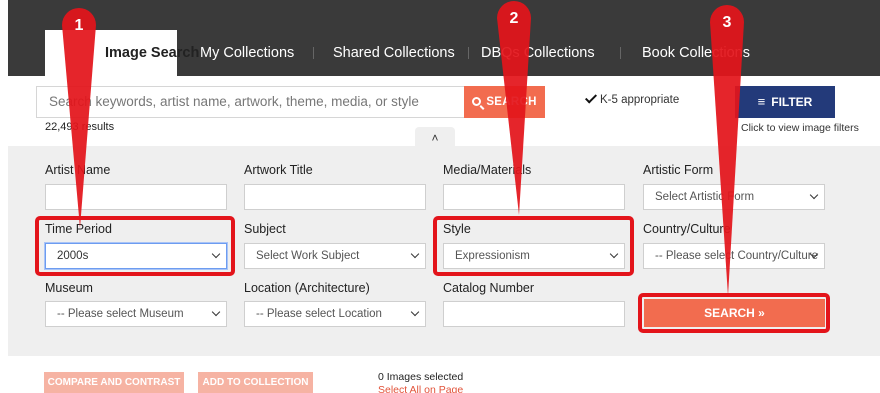 This screenshot has height=393, width=880. Describe the element at coordinates (114, 382) in the screenshot. I see `compare-contrast-button: COMPARE AND CONTRAST` at that location.